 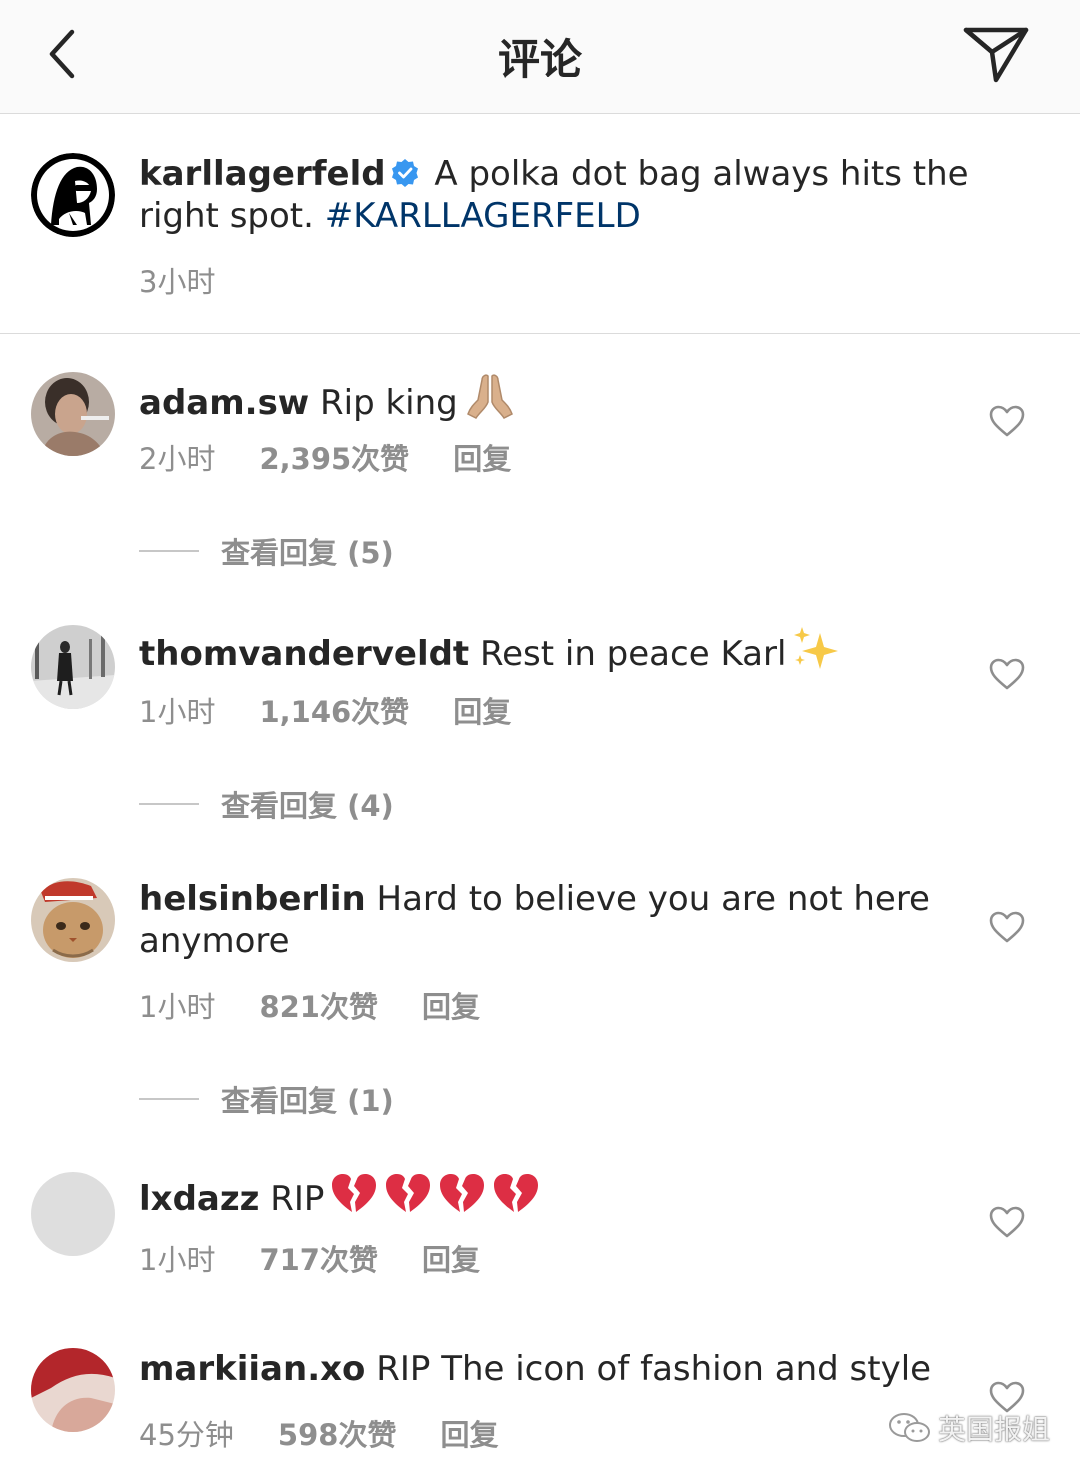 I want to click on send-button, so click(x=996, y=54).